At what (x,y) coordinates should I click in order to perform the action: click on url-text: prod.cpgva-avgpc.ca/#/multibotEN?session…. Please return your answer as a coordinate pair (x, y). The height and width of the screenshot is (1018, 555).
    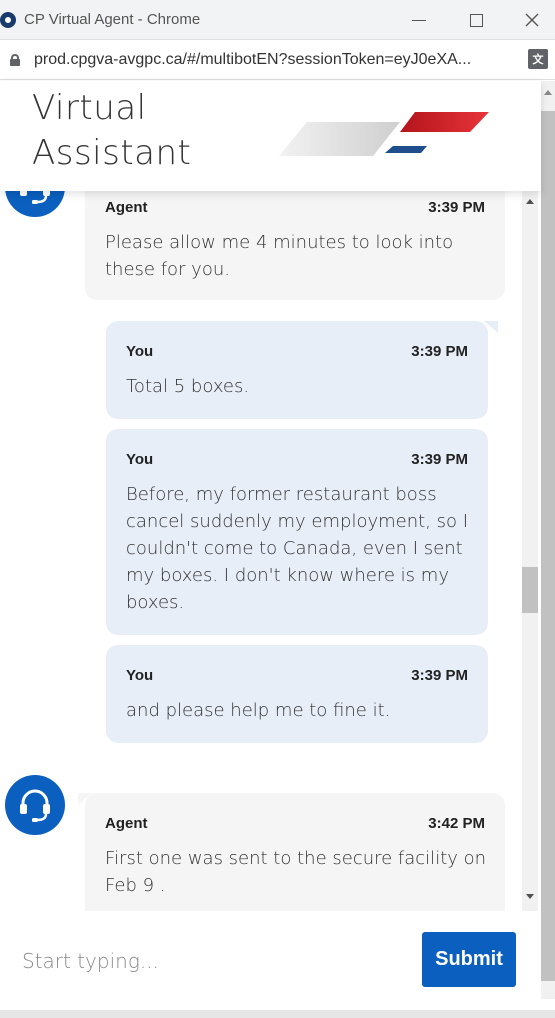
    Looking at the image, I should click on (279, 60).